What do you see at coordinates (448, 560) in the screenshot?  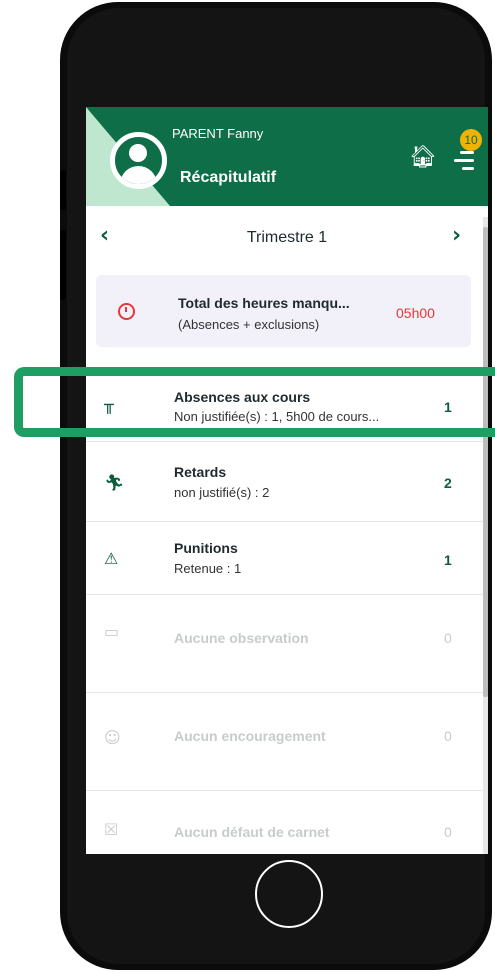 I see `list-item-count: 1` at bounding box center [448, 560].